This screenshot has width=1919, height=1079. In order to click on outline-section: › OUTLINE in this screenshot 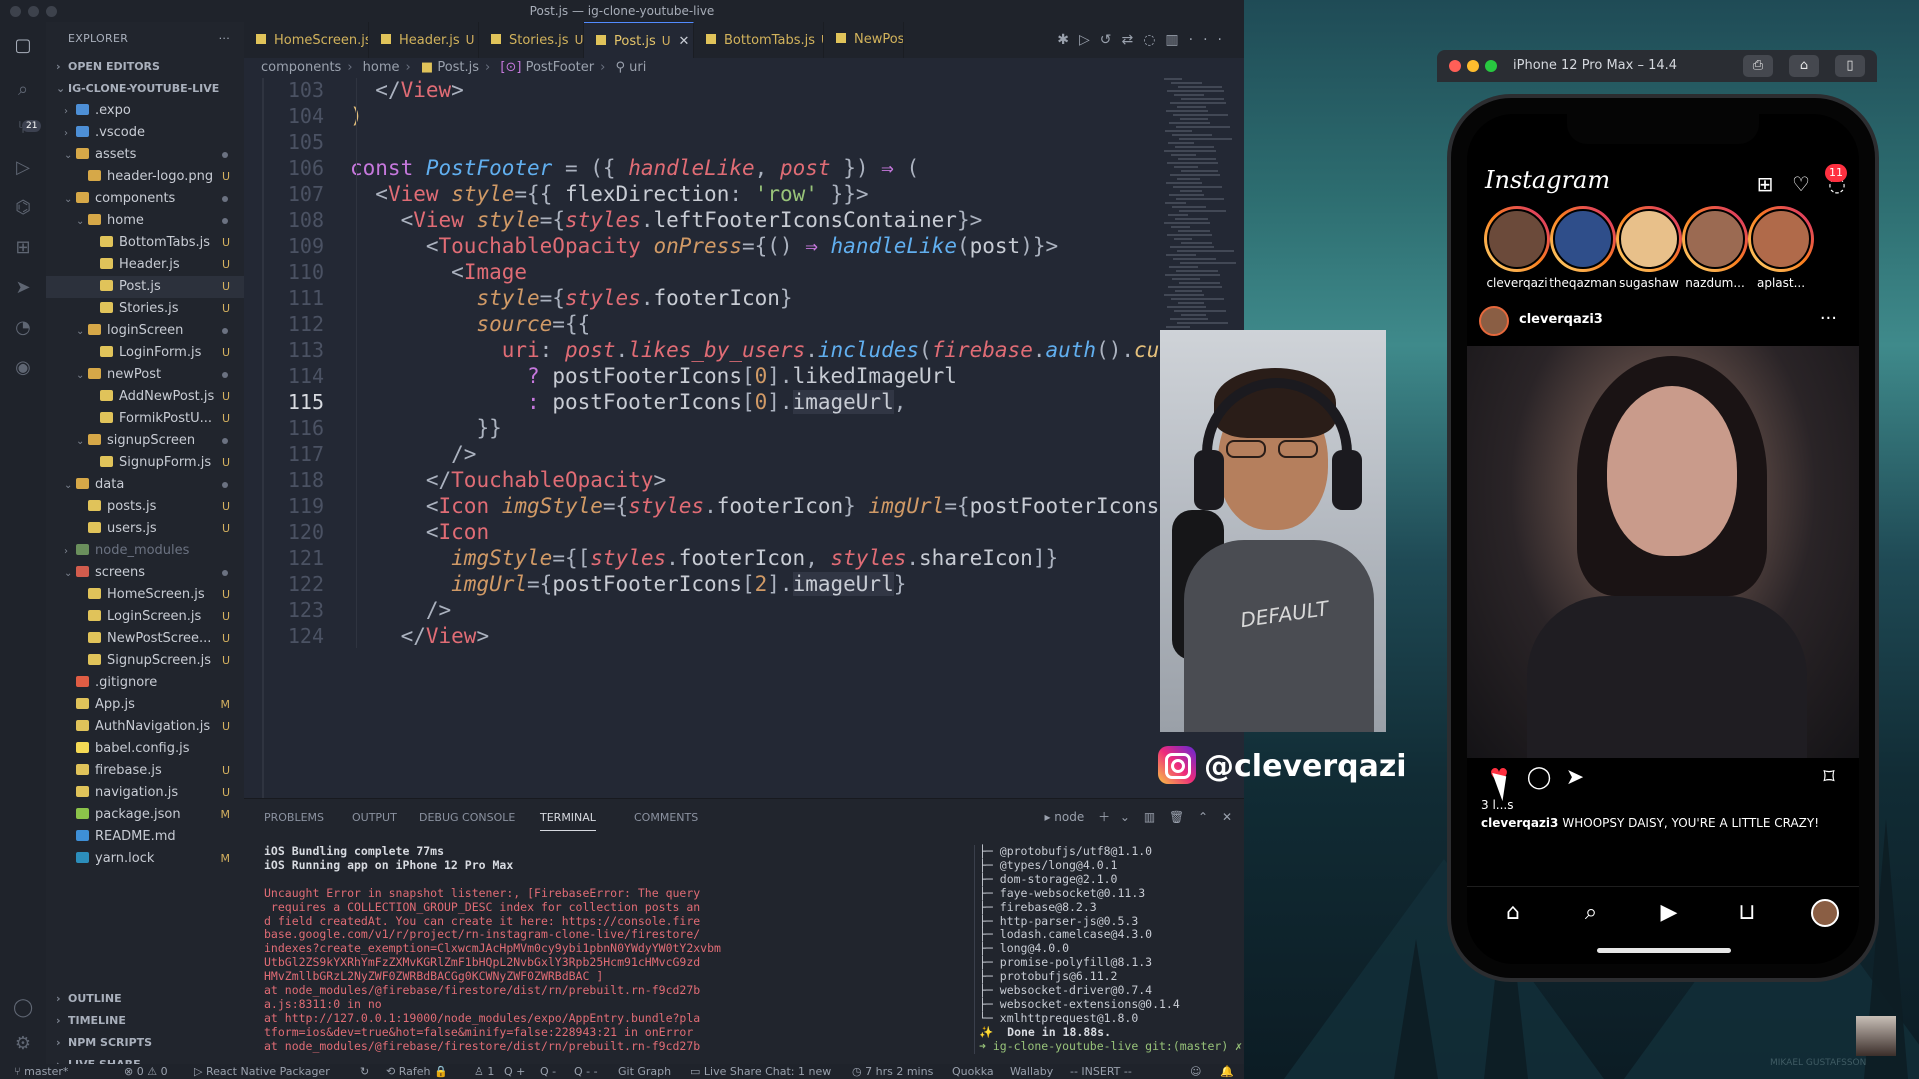, I will do `click(145, 999)`.